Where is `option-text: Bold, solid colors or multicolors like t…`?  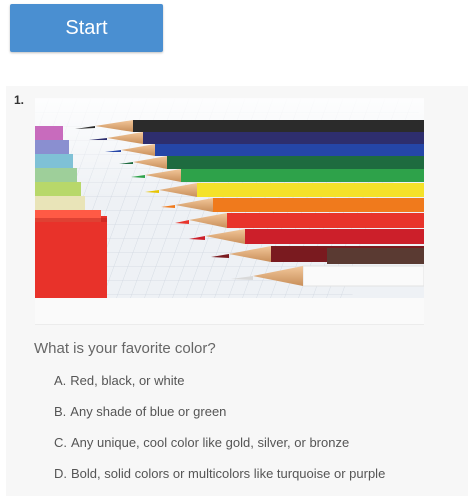 option-text: Bold, solid colors or multicolors like t… is located at coordinates (228, 473).